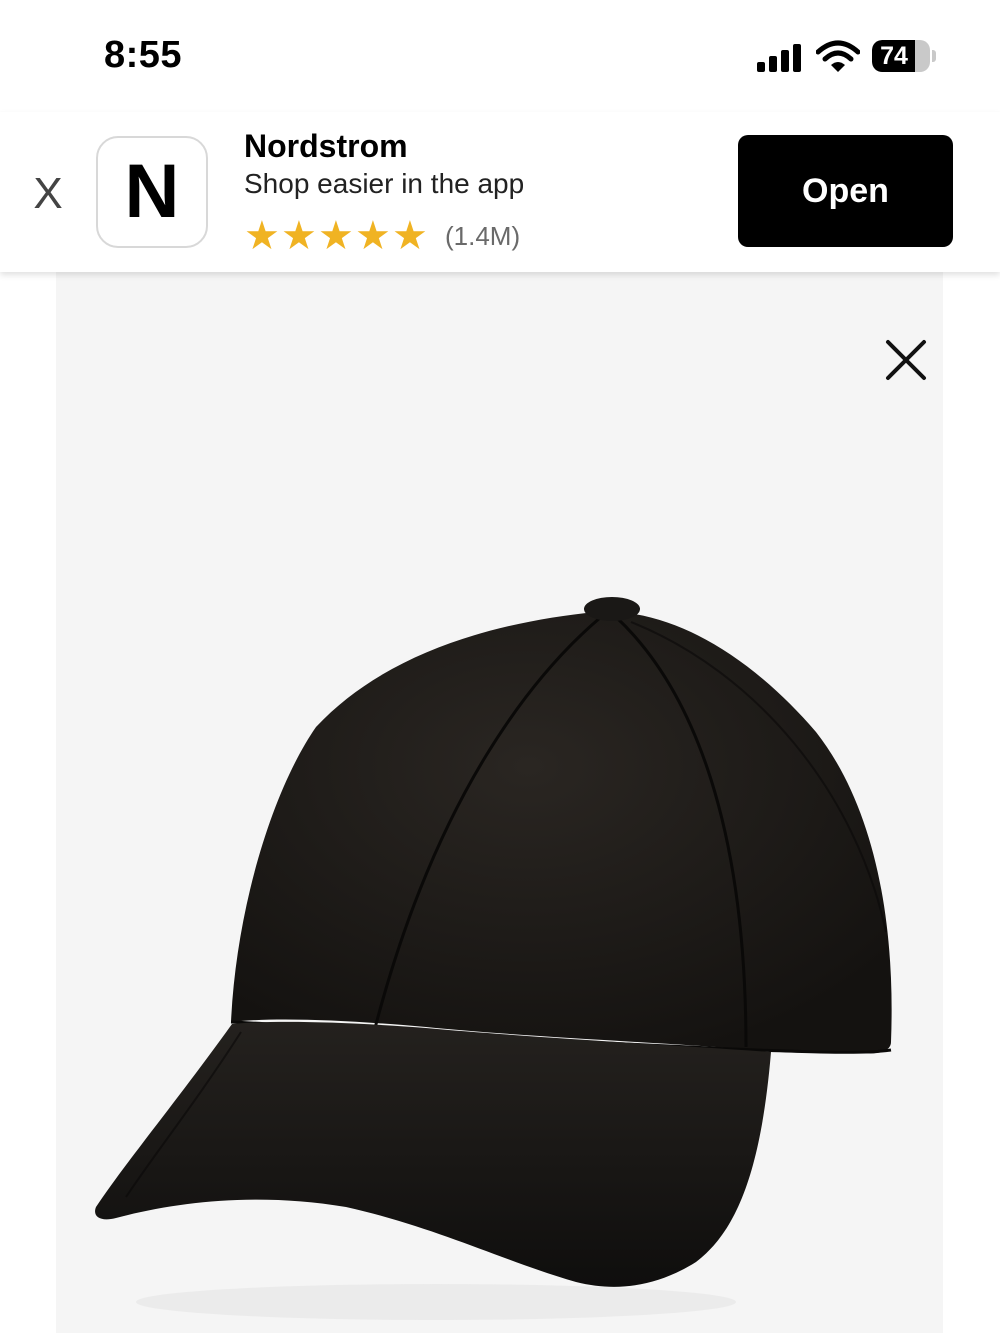 The height and width of the screenshot is (1333, 1000). I want to click on wifi-icon, so click(838, 56).